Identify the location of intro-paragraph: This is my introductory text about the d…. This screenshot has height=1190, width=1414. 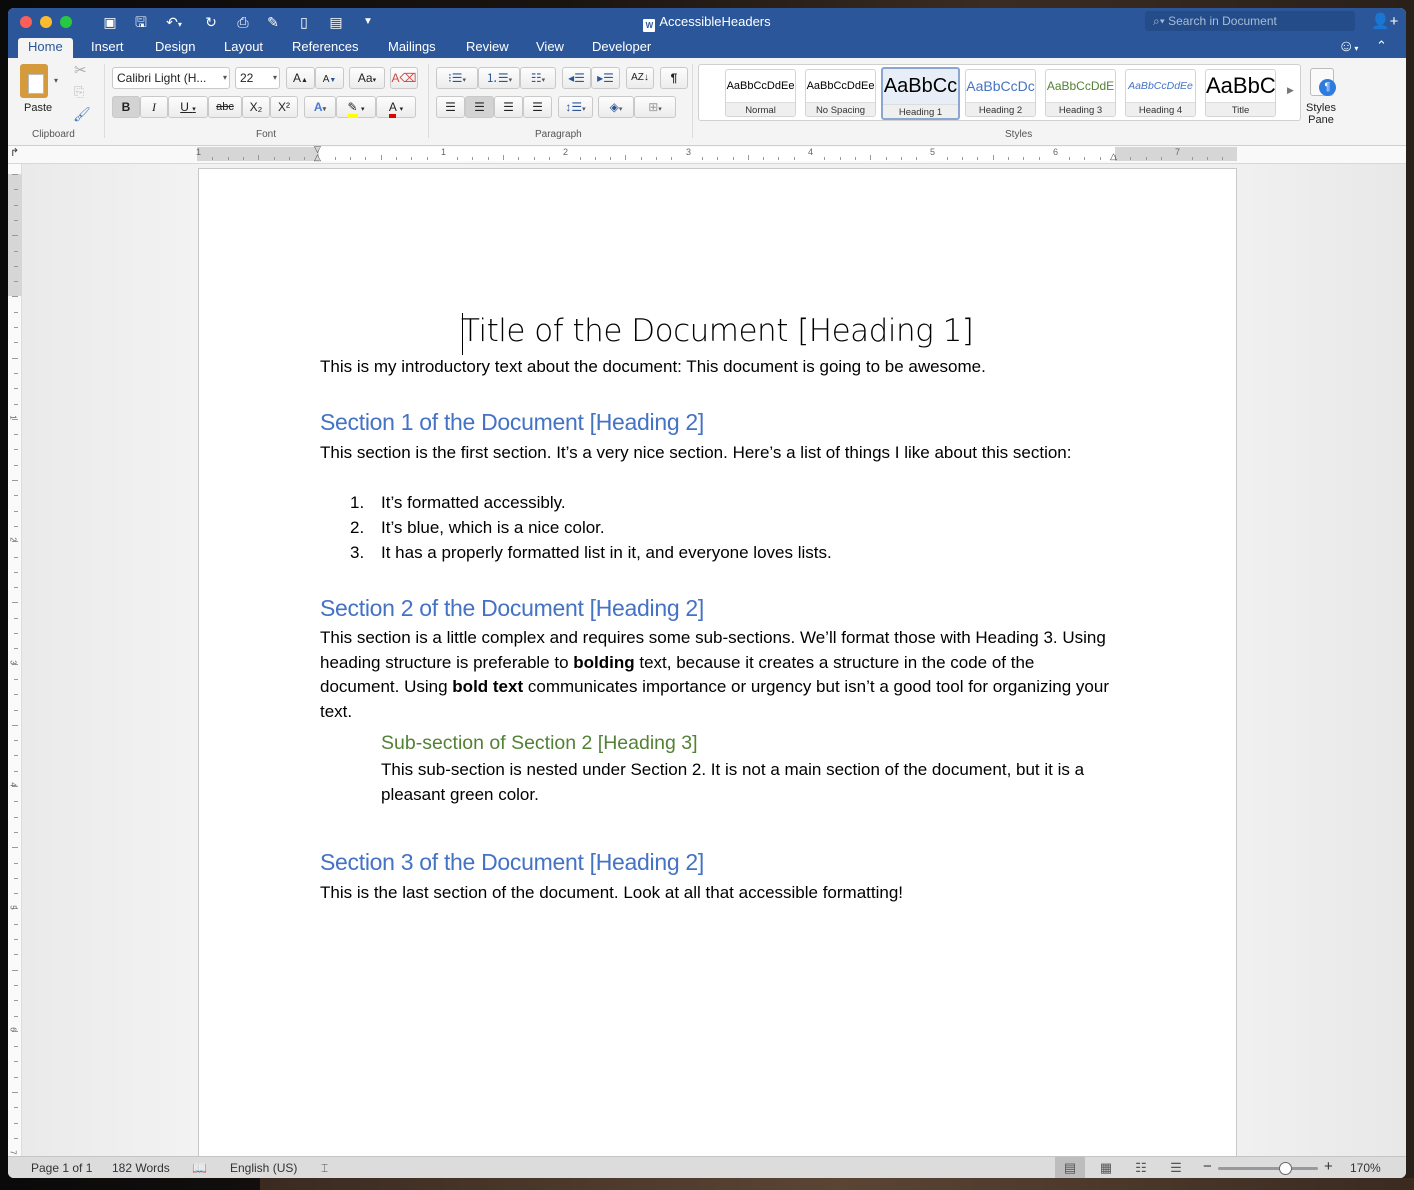
(653, 367).